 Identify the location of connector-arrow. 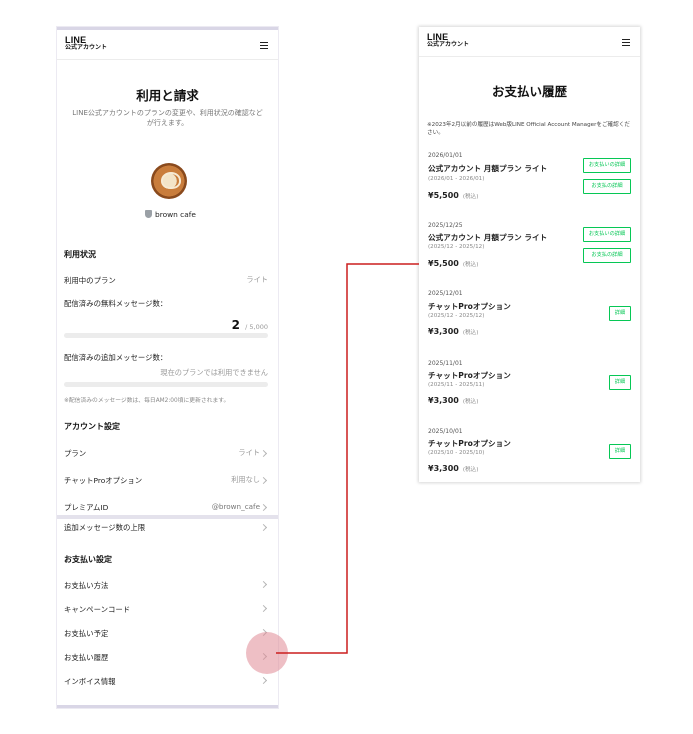
(347, 458).